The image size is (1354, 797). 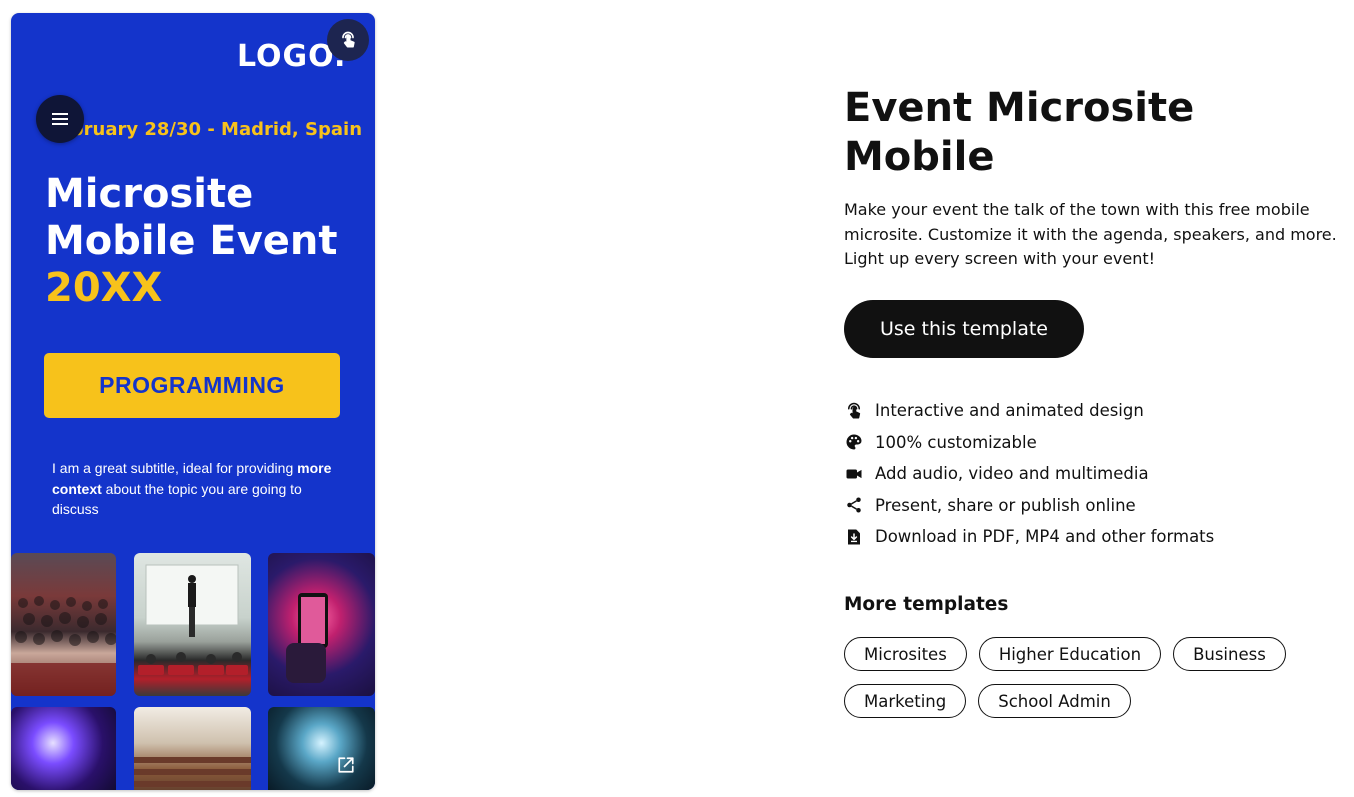 I want to click on video-camera-icon, so click(x=854, y=474).